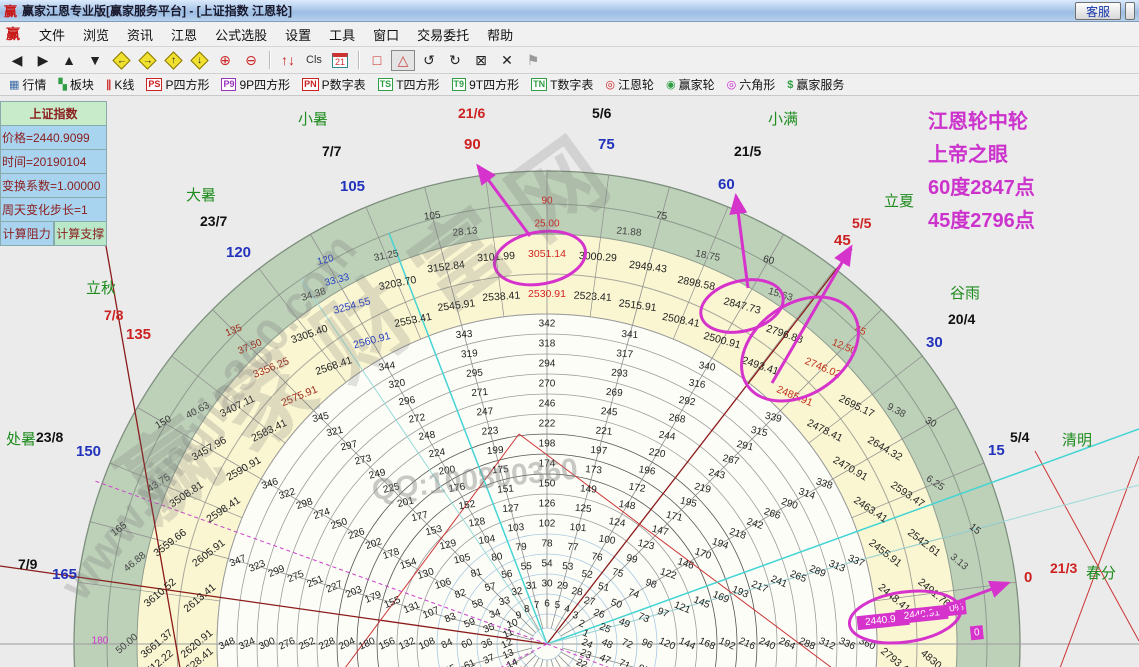 This screenshot has width=1139, height=667. I want to click on annotation-block: 江恩轮中轮 上帝之眼 60度2847点 45度2796点, so click(981, 172).